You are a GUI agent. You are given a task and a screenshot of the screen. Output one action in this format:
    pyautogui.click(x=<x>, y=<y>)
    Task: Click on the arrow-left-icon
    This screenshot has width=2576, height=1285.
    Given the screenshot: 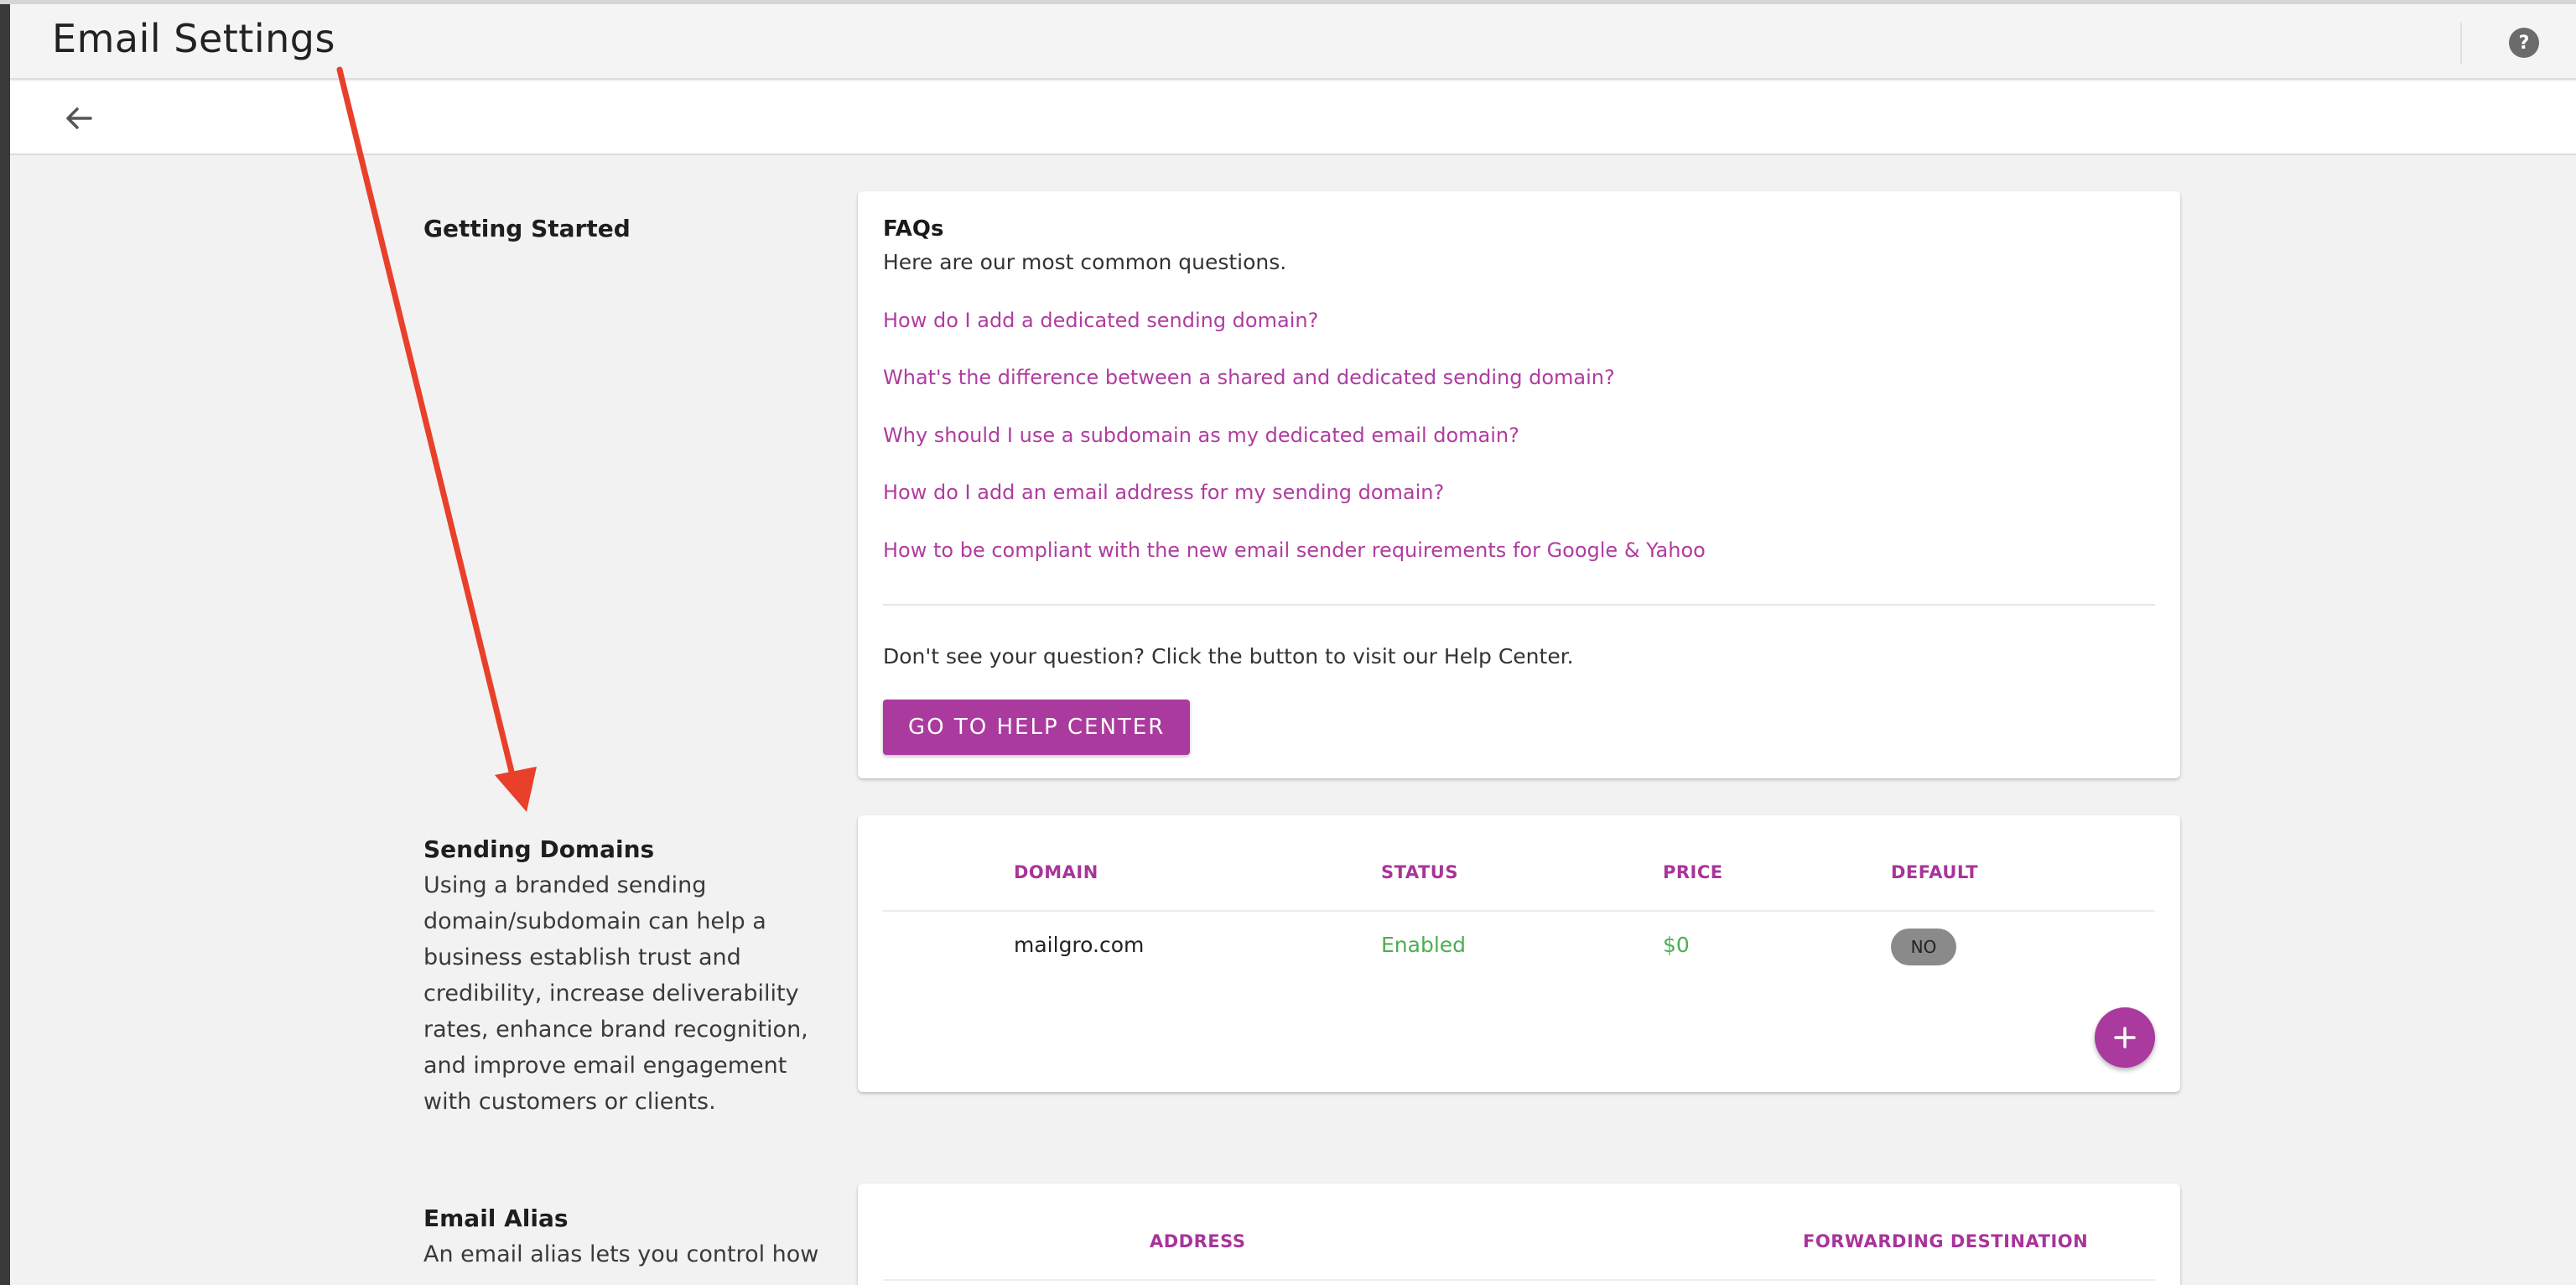 What is the action you would take?
    pyautogui.click(x=79, y=118)
    